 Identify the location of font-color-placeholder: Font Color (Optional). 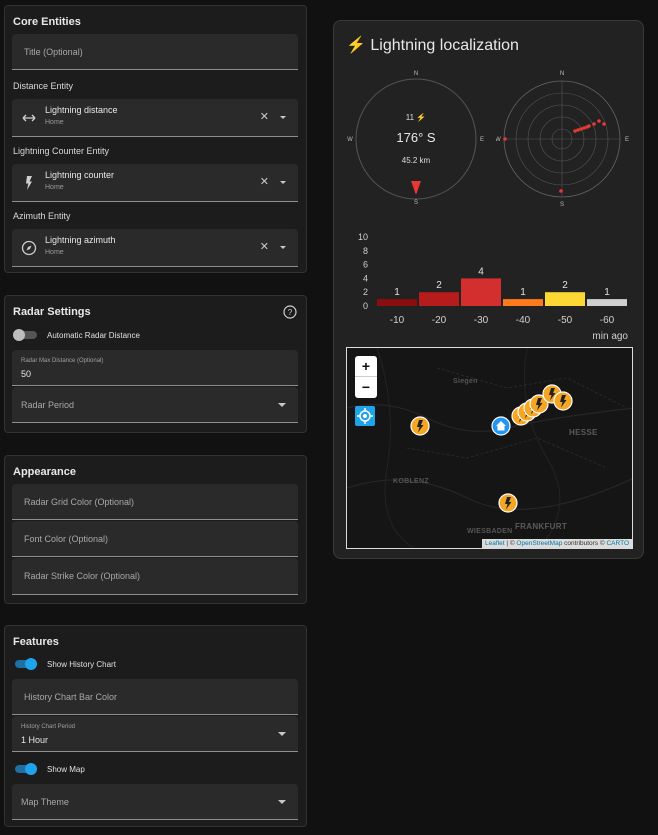
(66, 538).